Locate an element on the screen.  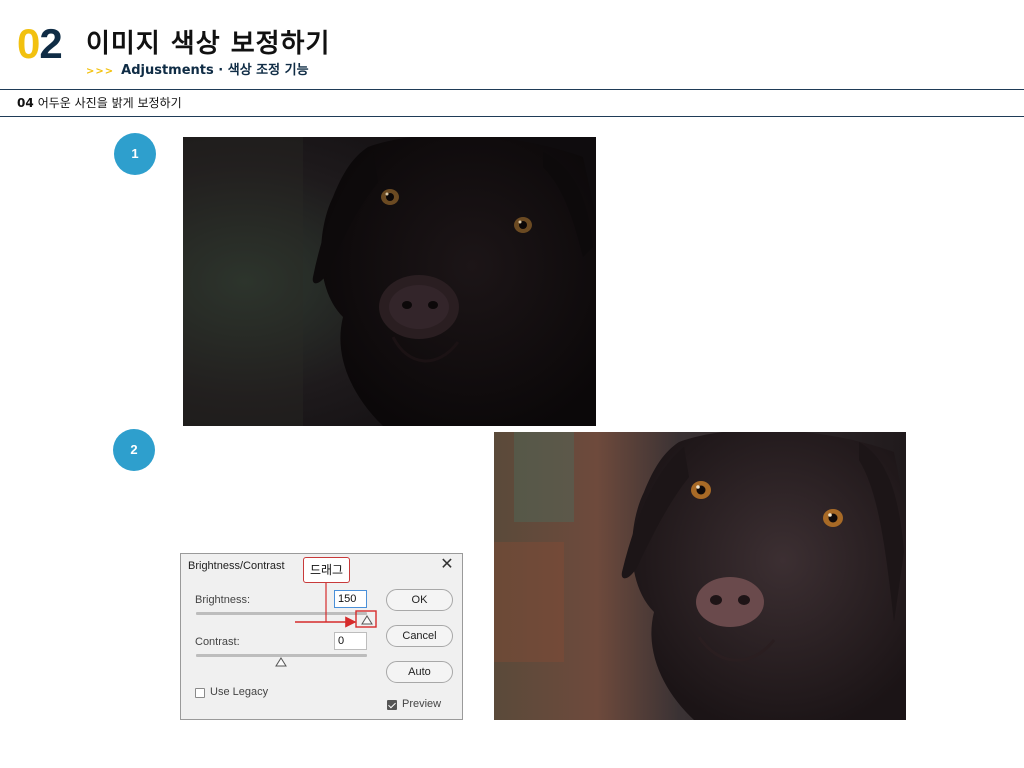
cancel-button: Cancel is located at coordinates (419, 636).